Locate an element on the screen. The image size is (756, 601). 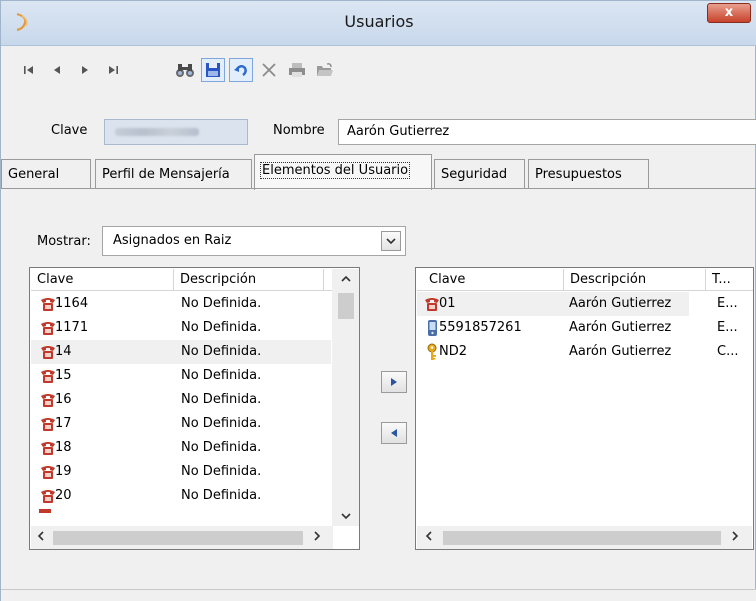
list-item: 20 No Definida. is located at coordinates (181, 496).